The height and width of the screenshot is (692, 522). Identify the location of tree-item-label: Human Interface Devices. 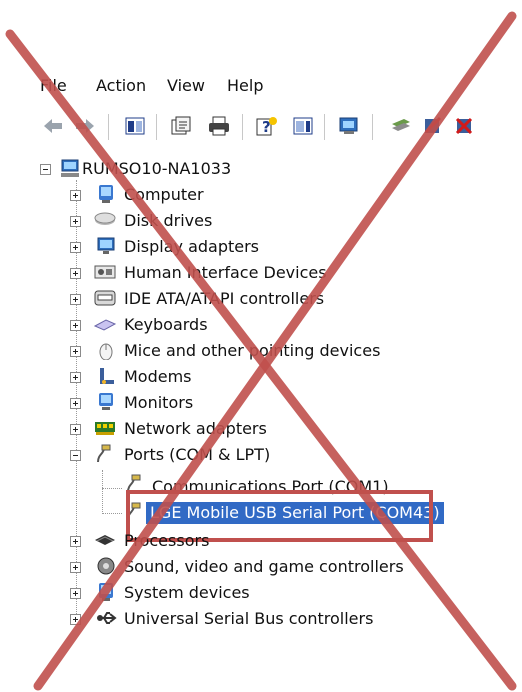
(225, 273).